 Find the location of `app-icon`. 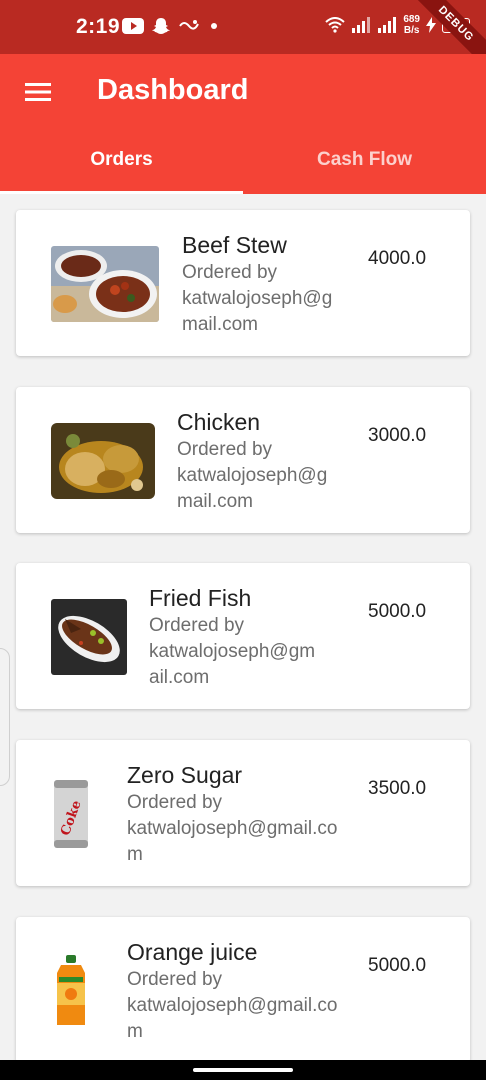

app-icon is located at coordinates (189, 25).